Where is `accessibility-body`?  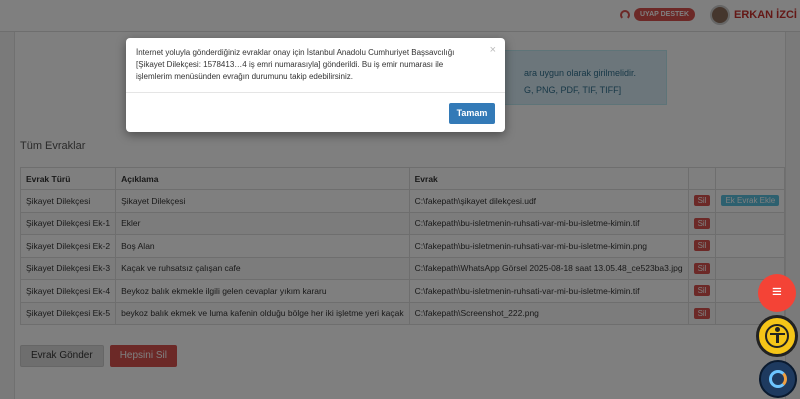 accessibility-body is located at coordinates (777, 338).